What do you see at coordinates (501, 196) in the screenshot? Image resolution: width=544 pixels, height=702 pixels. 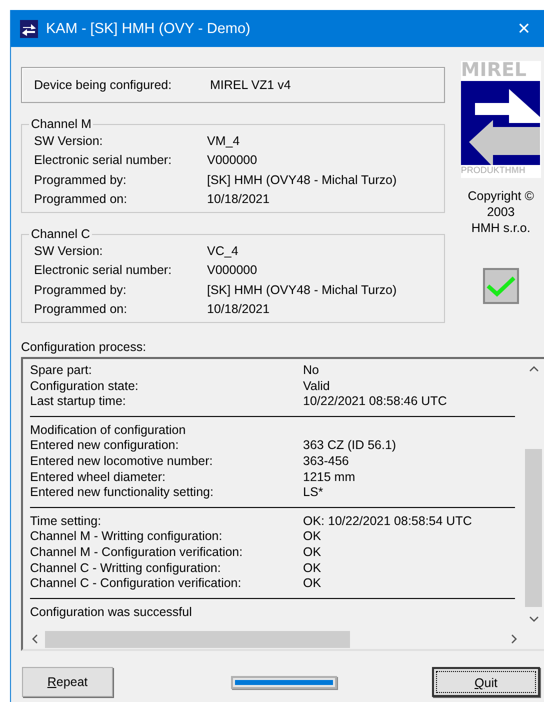 I see `copyright-text: Copyright ©` at bounding box center [501, 196].